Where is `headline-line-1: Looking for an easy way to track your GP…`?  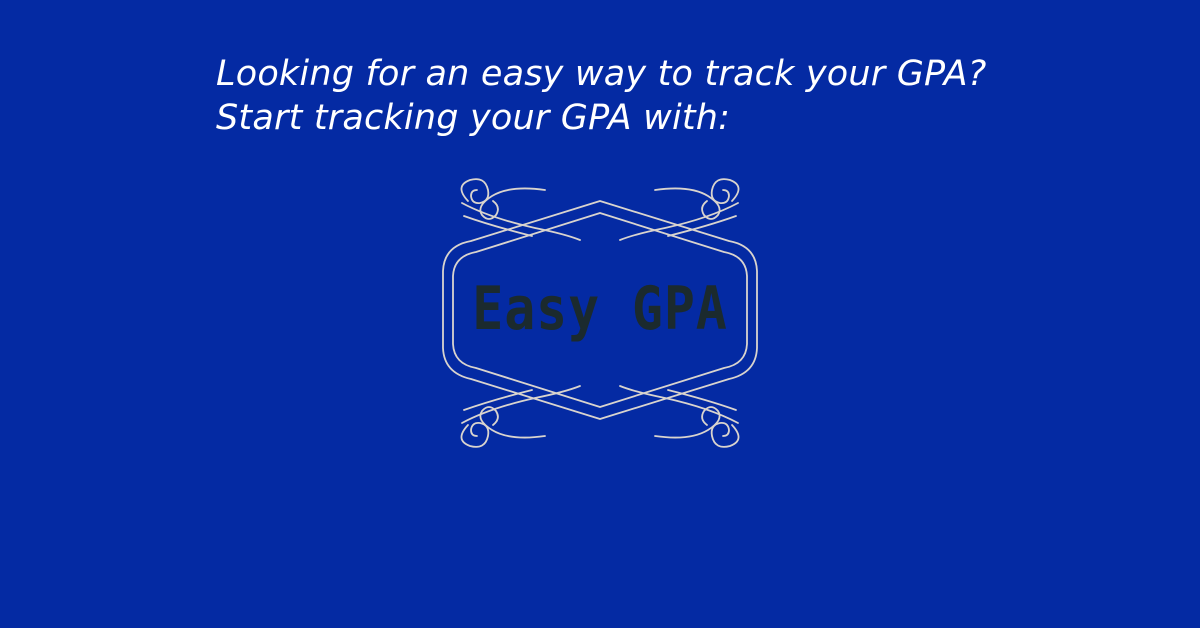
headline-line-1: Looking for an easy way to track your GP… is located at coordinates (601, 74).